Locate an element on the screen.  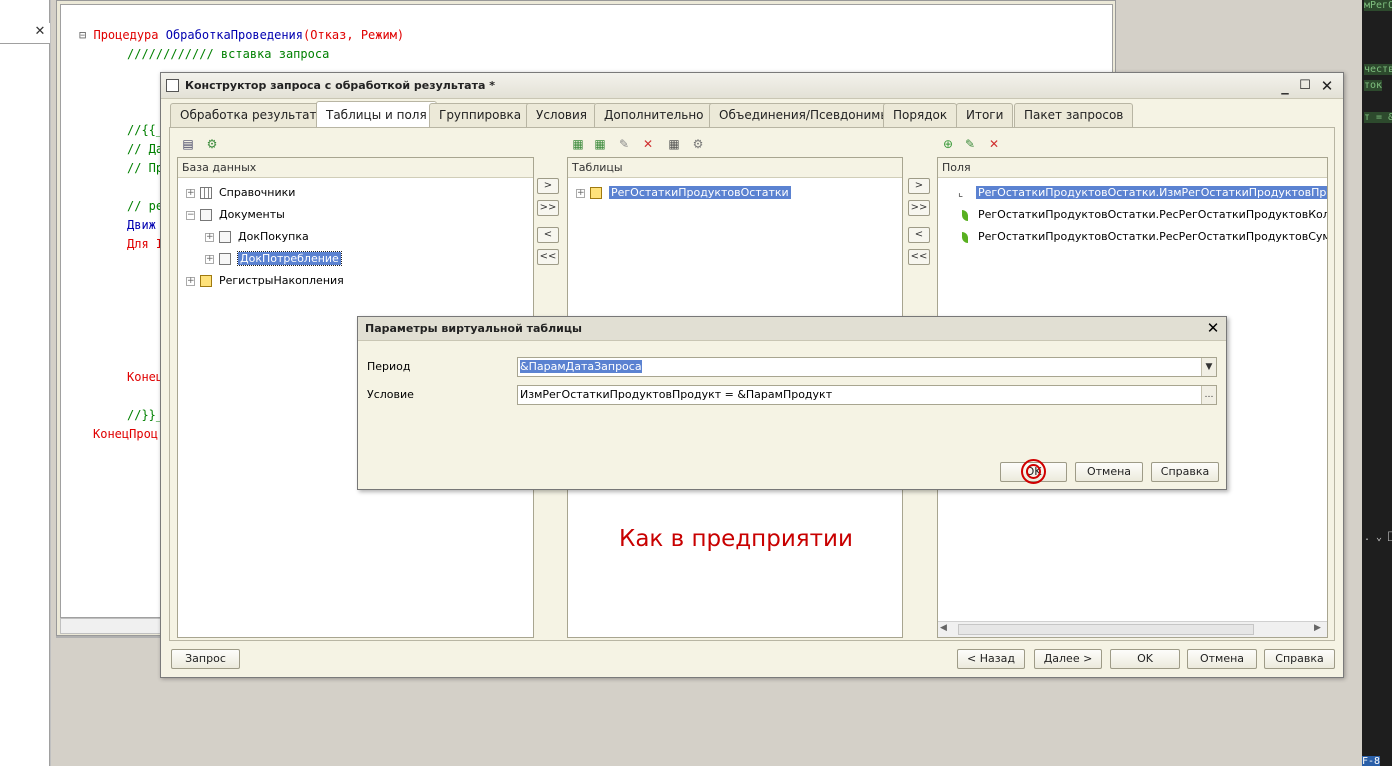
add-nested-table-icon: ▦ is located at coordinates (600, 144).